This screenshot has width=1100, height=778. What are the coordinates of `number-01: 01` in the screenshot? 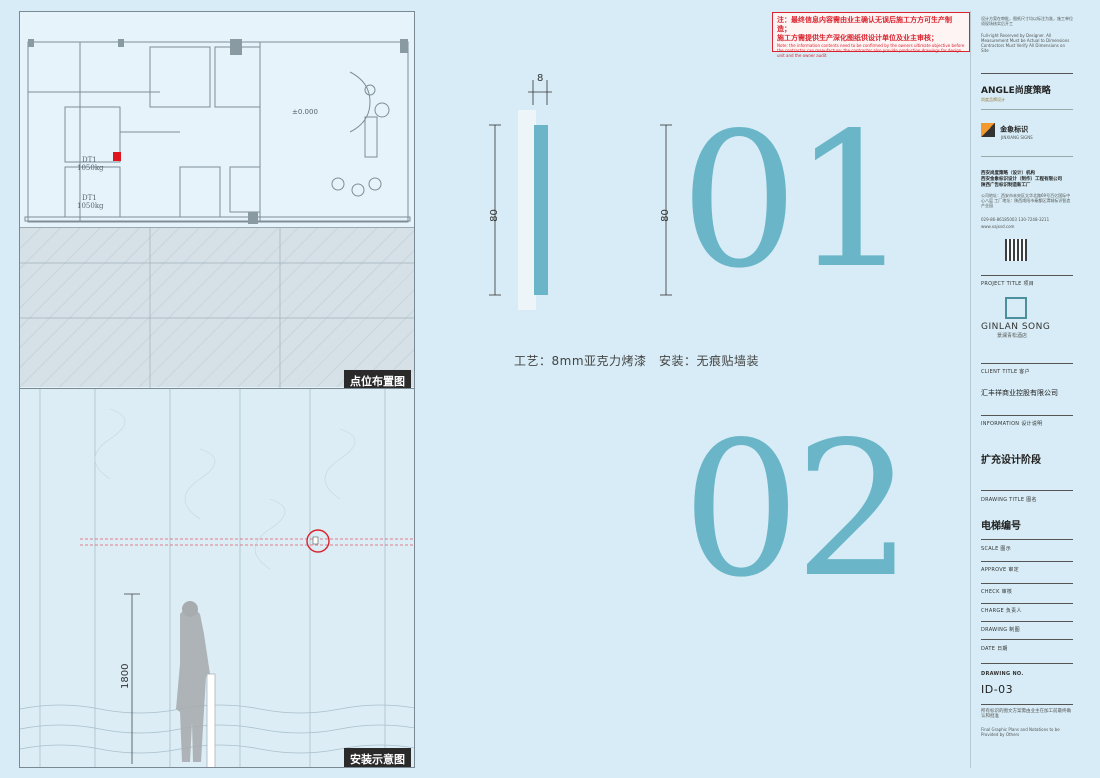 It's located at (795, 200).